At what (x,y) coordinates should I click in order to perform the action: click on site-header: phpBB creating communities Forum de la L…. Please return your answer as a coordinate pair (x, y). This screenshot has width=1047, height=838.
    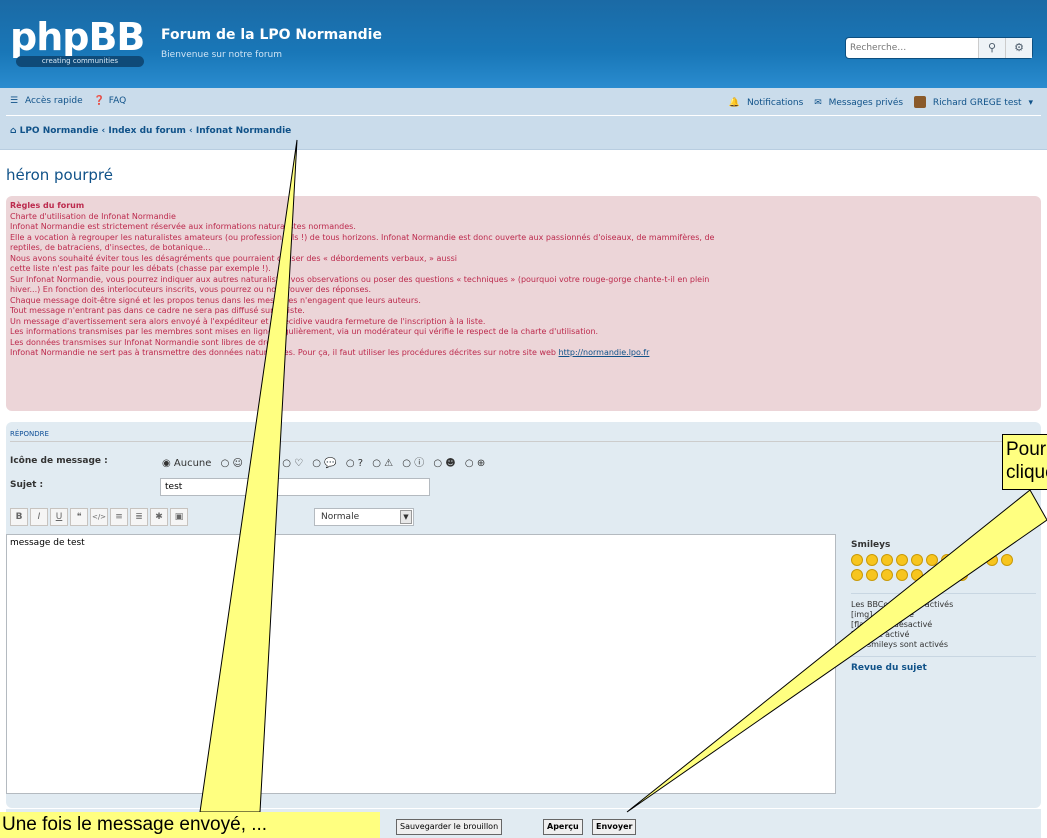
    Looking at the image, I should click on (523, 44).